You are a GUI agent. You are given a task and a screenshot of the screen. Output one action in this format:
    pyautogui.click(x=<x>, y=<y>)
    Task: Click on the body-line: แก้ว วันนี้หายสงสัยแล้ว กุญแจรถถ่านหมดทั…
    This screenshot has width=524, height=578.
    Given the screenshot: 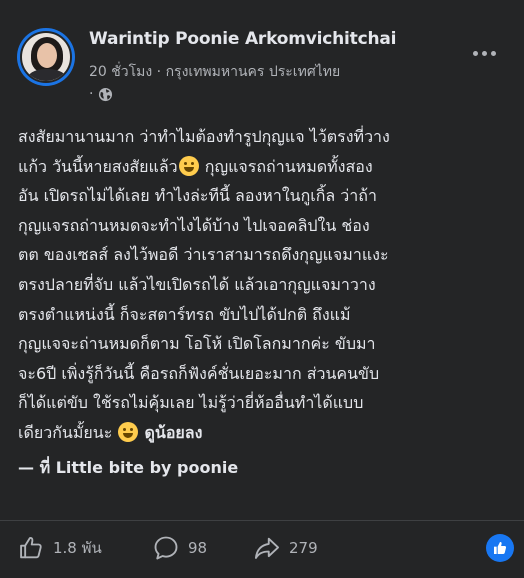 What is the action you would take?
    pyautogui.click(x=266, y=167)
    